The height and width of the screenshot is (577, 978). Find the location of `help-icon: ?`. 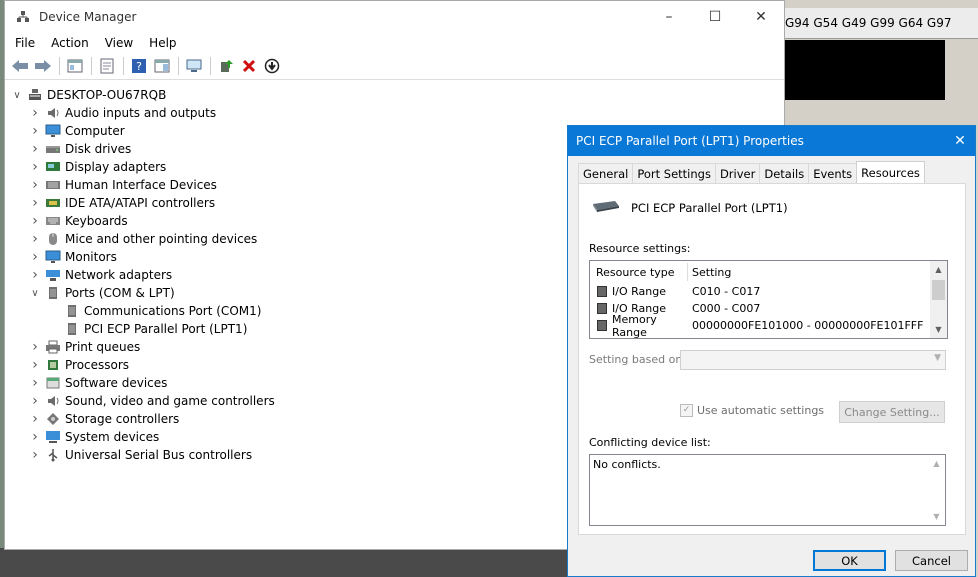

help-icon: ? is located at coordinates (139, 66).